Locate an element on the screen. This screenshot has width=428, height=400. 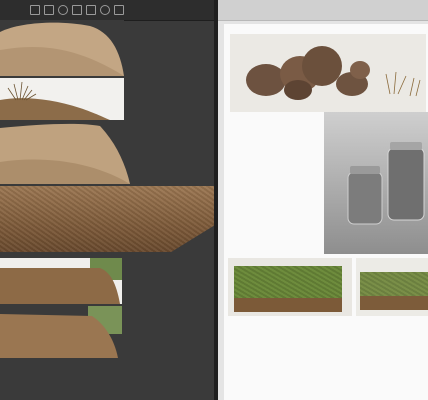
soil-mound-graphic is located at coordinates (59, 336).